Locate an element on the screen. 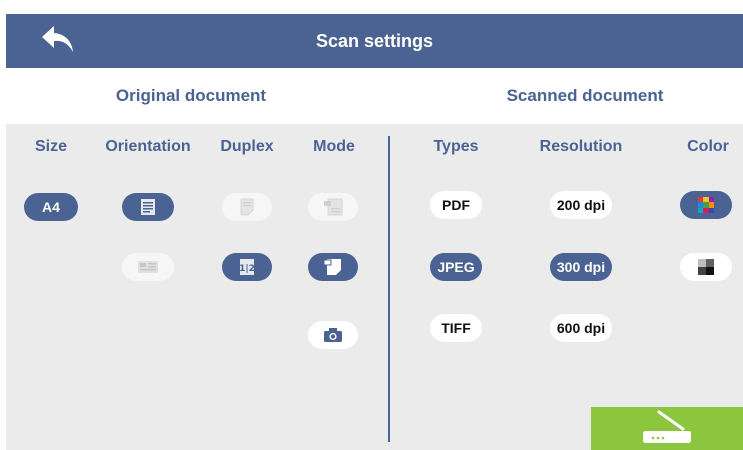 The height and width of the screenshot is (450, 743). color-palette-icon is located at coordinates (706, 205).